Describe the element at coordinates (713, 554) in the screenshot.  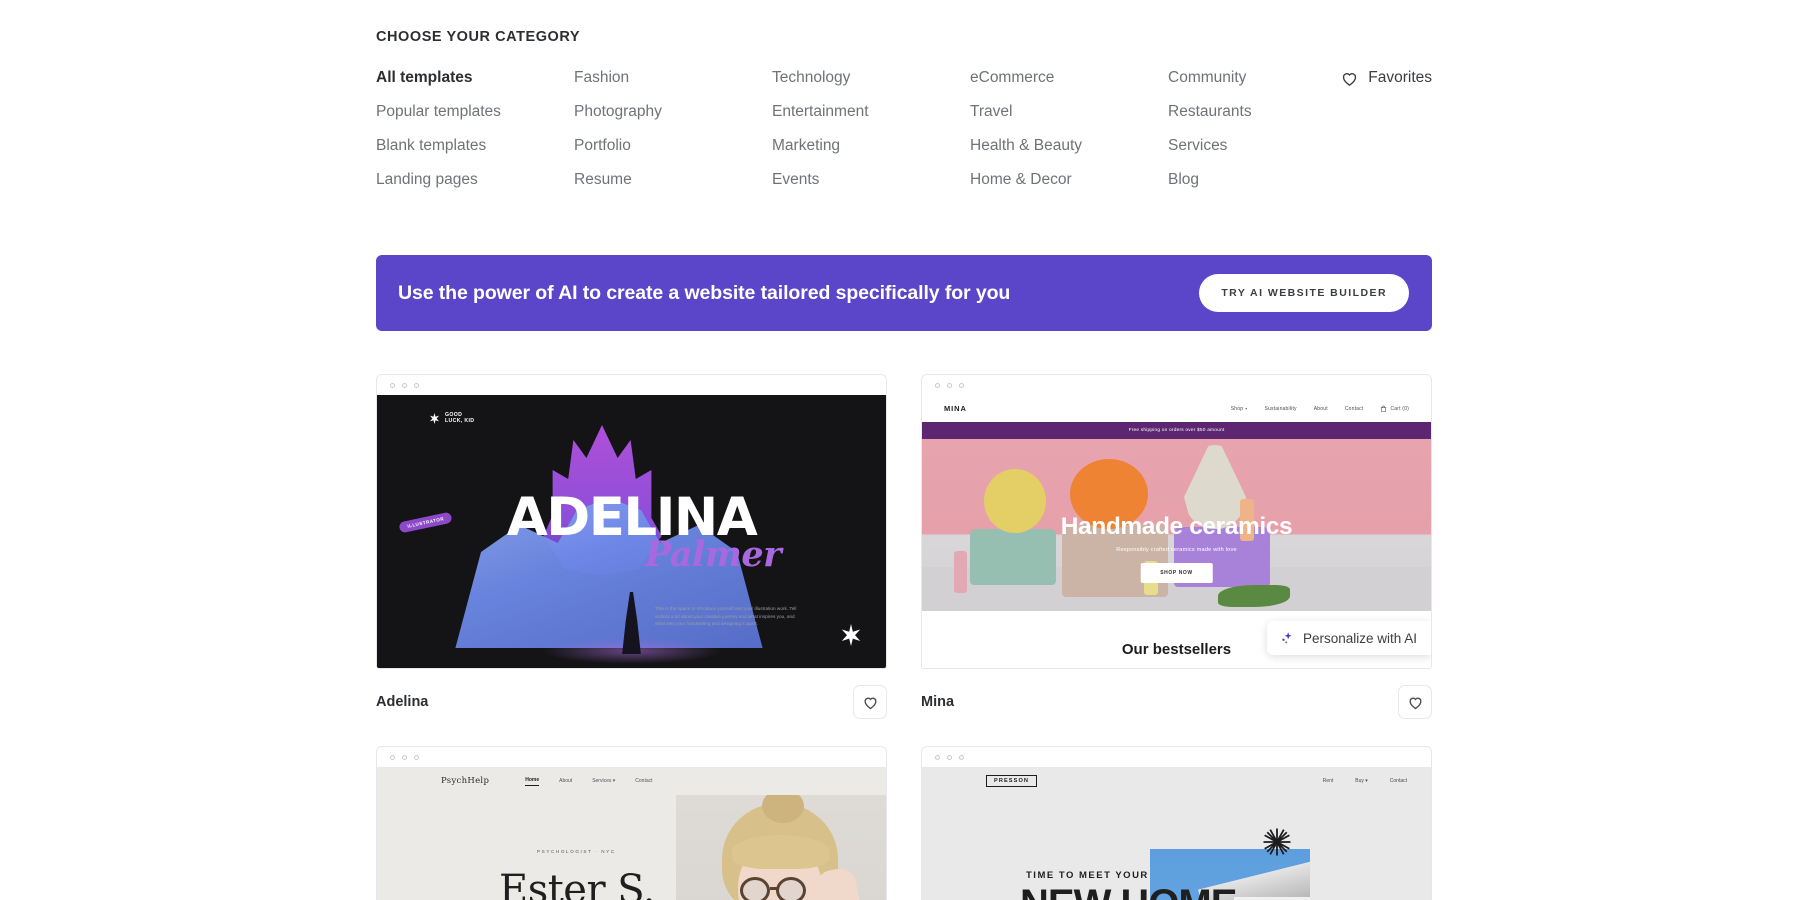
I see `adelina-subtitle: Palmer` at that location.